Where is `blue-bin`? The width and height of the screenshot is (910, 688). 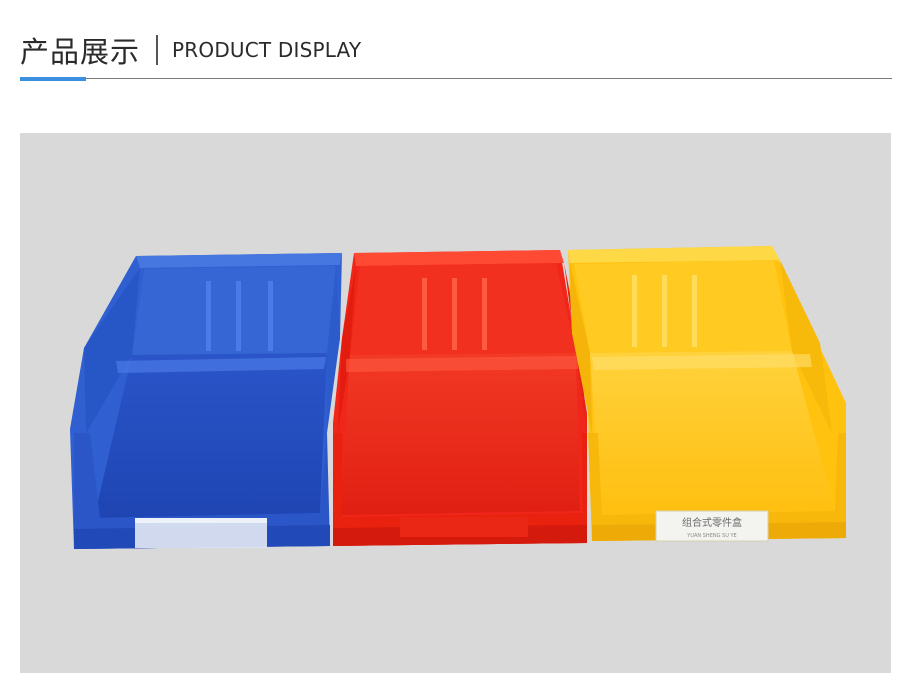 blue-bin is located at coordinates (206, 401).